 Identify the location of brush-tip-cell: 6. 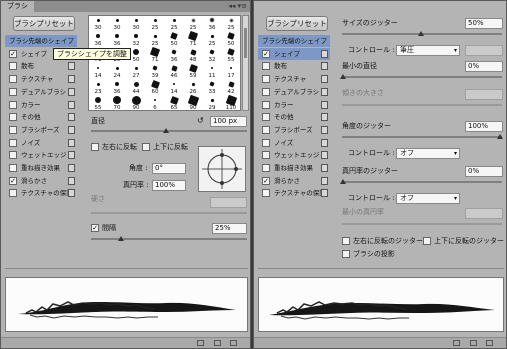
(155, 102).